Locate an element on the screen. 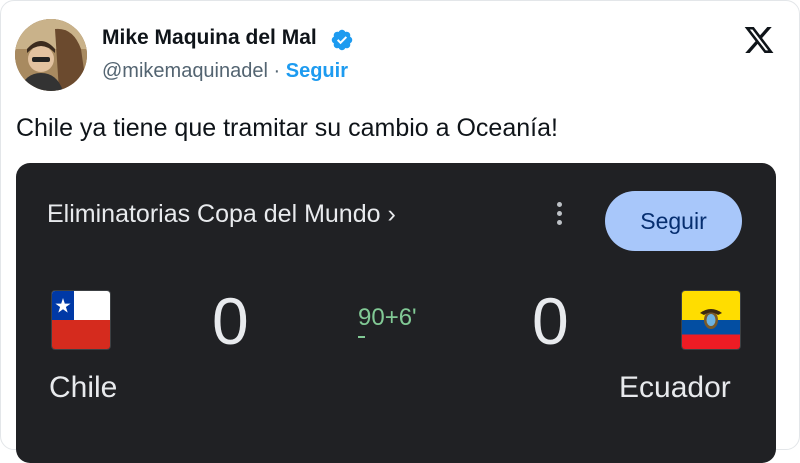 Image resolution: width=800 pixels, height=463 pixels. competition-link: Eliminatorias Copa del Mundo › is located at coordinates (221, 214).